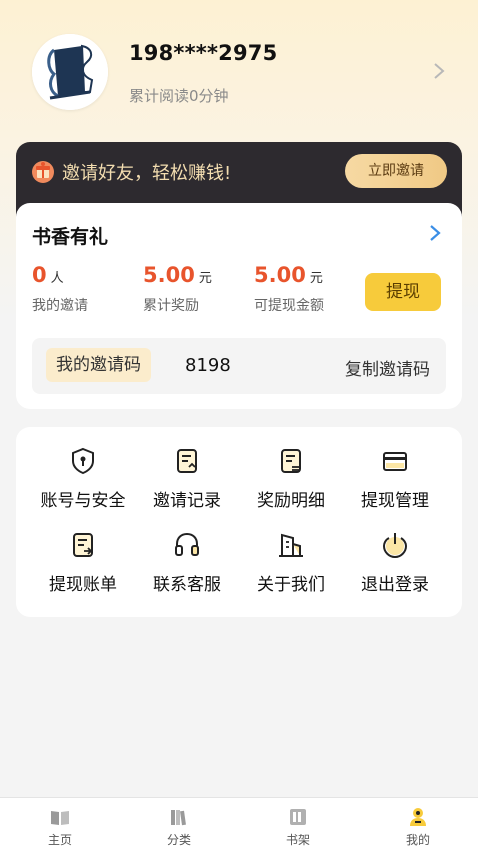  I want to click on reward-title: 书香有礼, so click(70, 237).